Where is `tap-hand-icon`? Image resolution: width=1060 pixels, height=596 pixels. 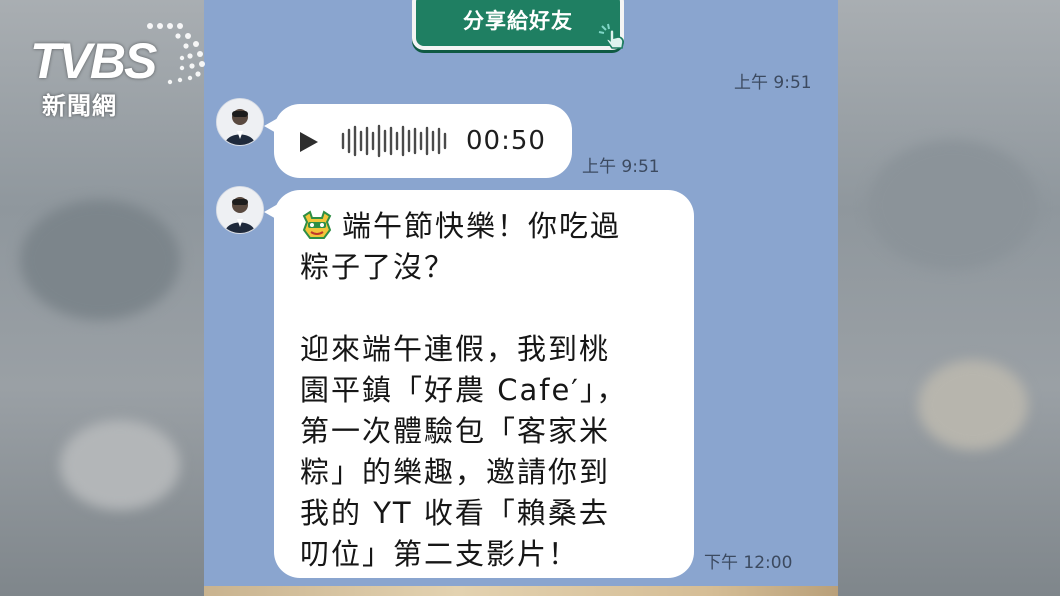
tap-hand-icon is located at coordinates (611, 36).